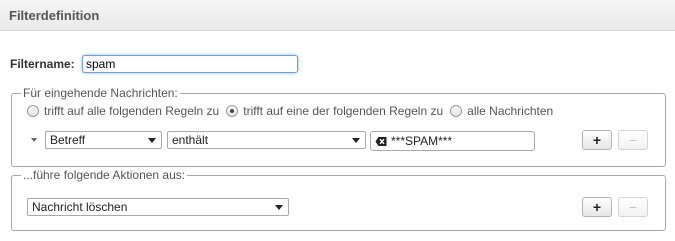 This screenshot has width=675, height=241. Describe the element at coordinates (190, 64) in the screenshot. I see `filter-name-input` at that location.